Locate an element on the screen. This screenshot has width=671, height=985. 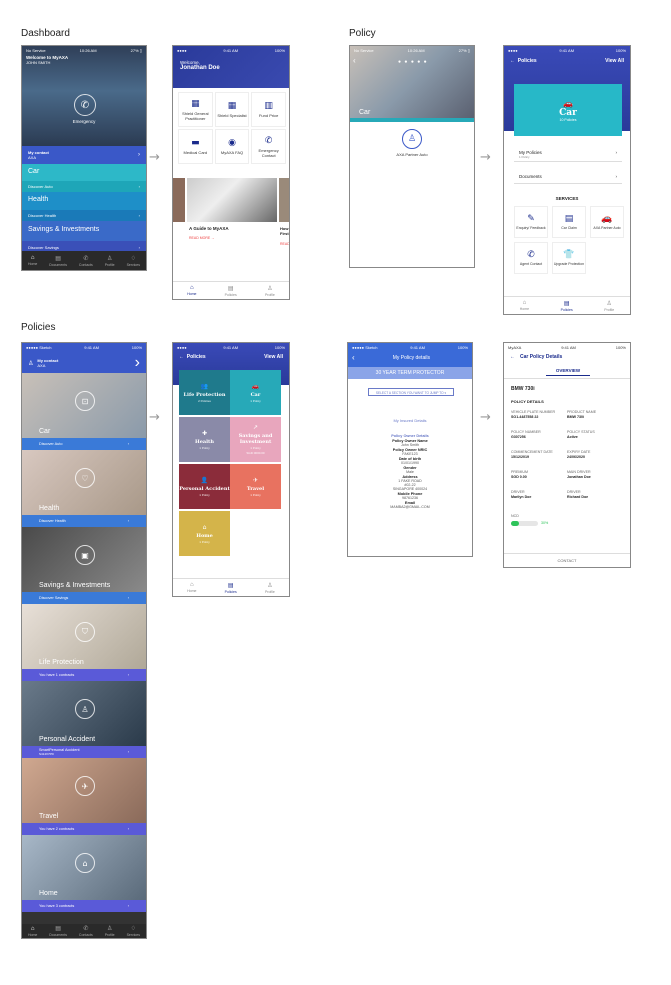
product-item: ⛉ Life Protection You have 1 contracts › is located at coordinates (84, 642).